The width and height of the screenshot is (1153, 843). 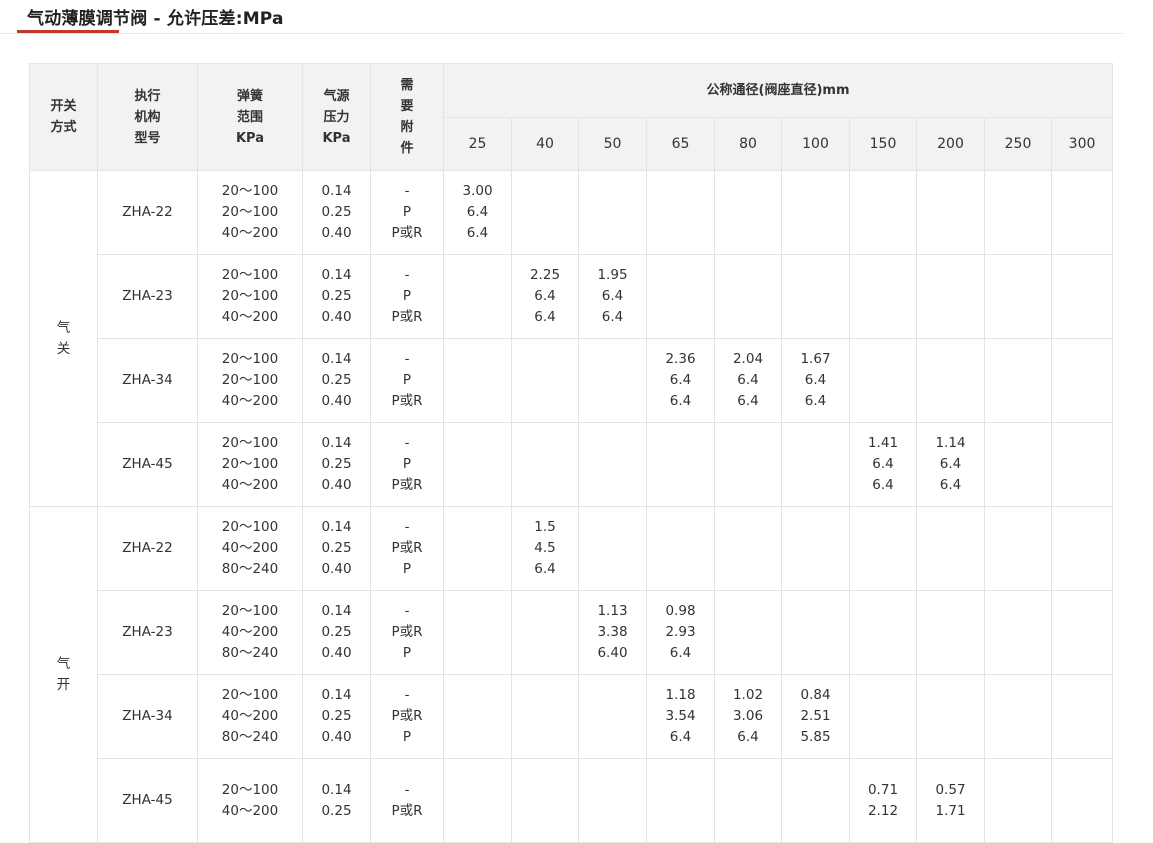 I want to click on pressure-diff-cell: 2.36 6.4 6.4, so click(x=680, y=380).